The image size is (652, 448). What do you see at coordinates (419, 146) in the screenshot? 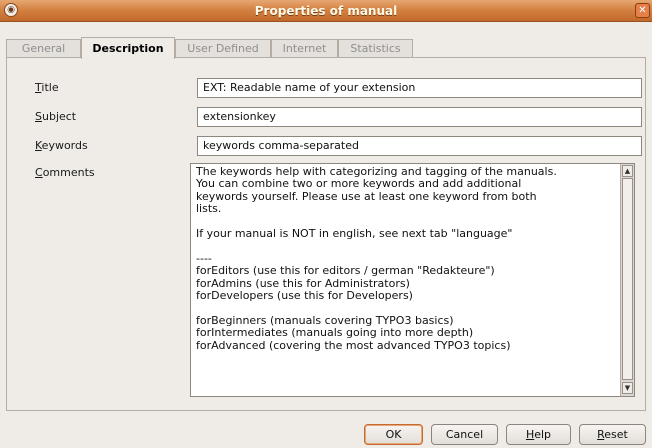
I see `keywords-field: keywords comma-separated` at bounding box center [419, 146].